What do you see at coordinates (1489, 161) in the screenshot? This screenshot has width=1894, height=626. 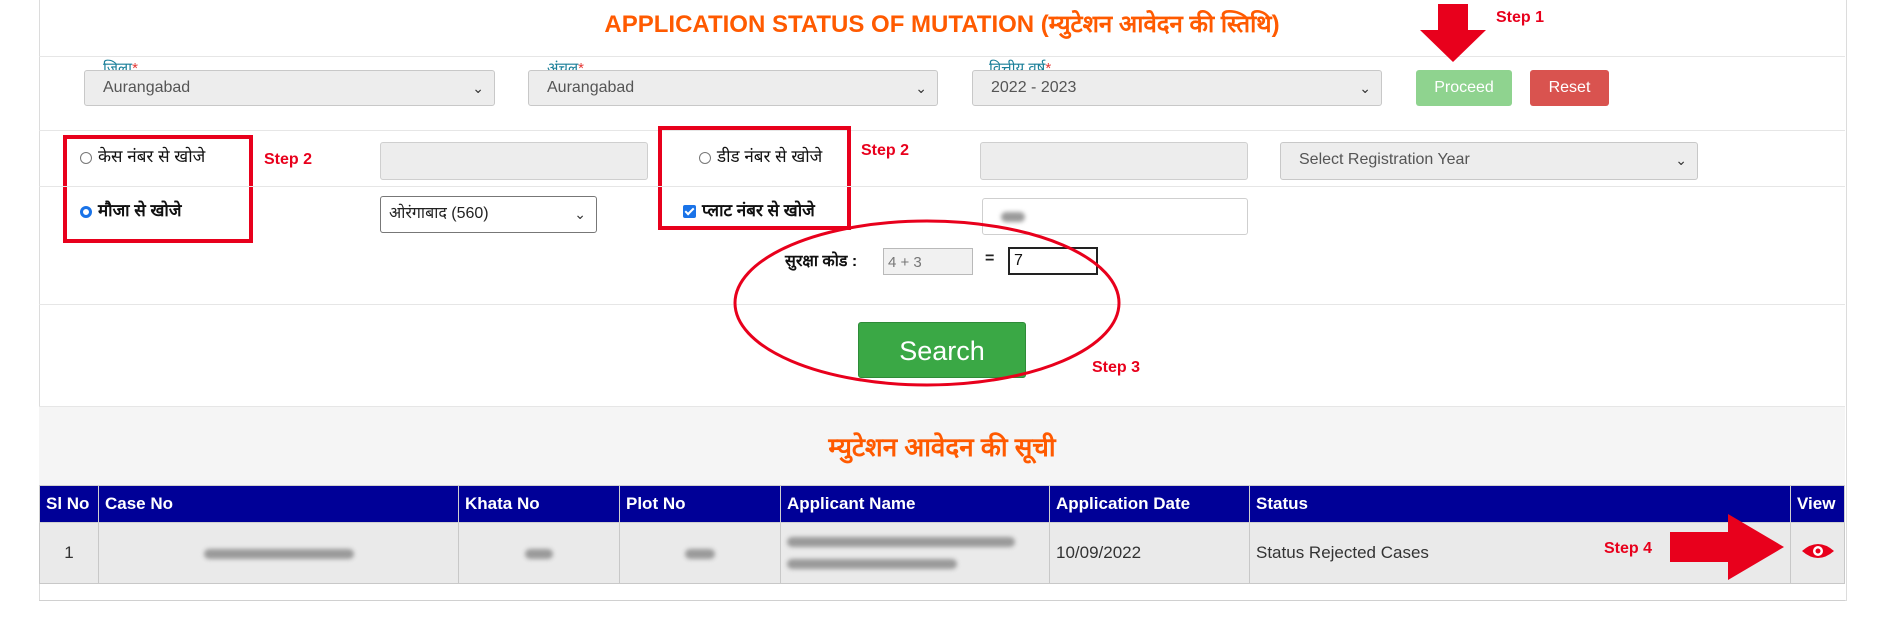 I see `registration-year-select: Select Registration Year ⌄` at bounding box center [1489, 161].